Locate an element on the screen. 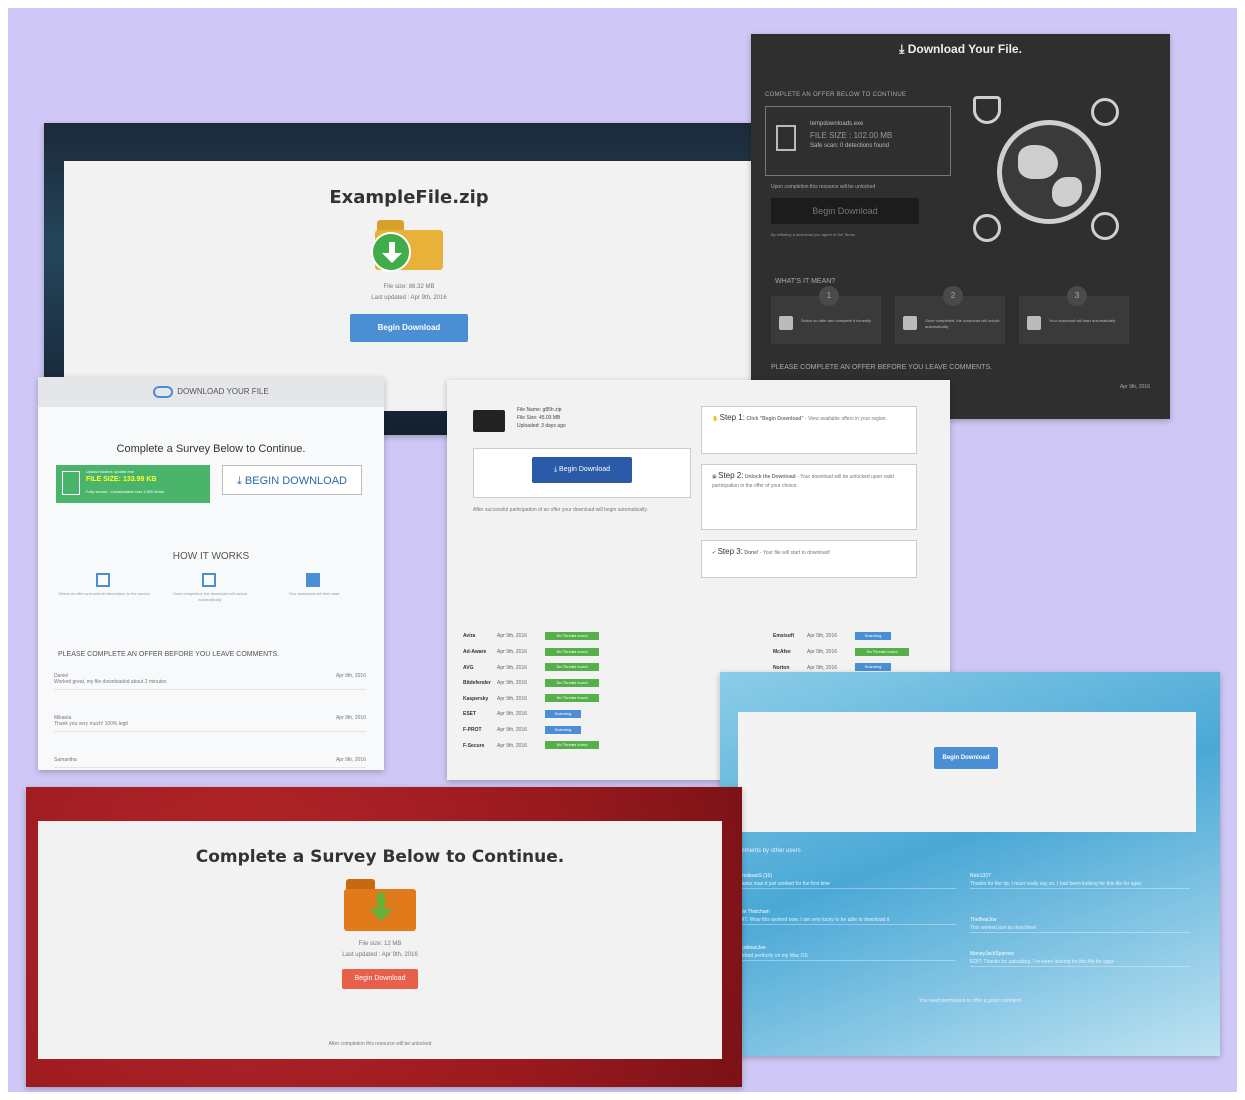 The image size is (1245, 1100). offer-subheader: COMPLETE AN OFFER BELOW TO CONTINUE is located at coordinates (836, 95).